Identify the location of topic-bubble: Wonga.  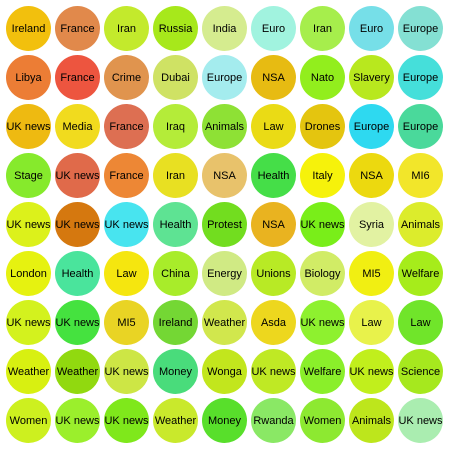
(224, 371).